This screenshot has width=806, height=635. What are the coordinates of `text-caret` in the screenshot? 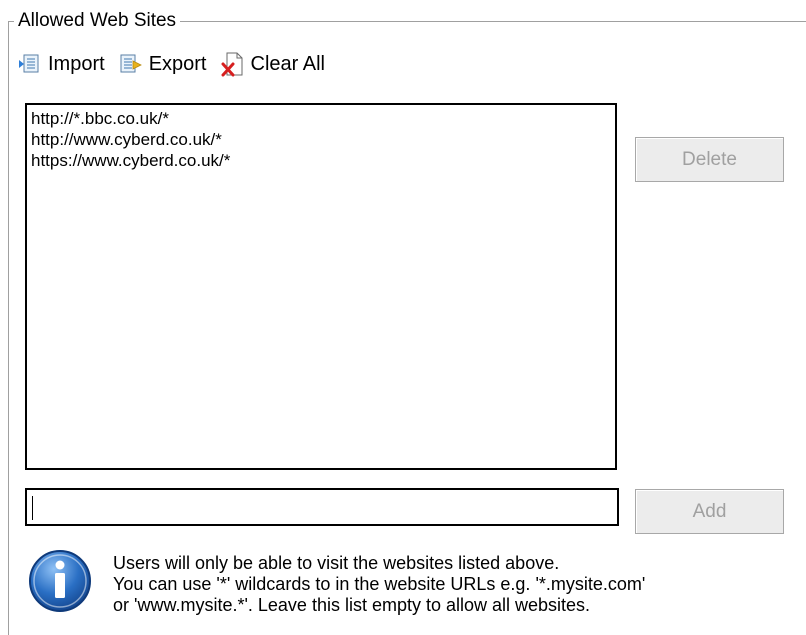 It's located at (32, 508).